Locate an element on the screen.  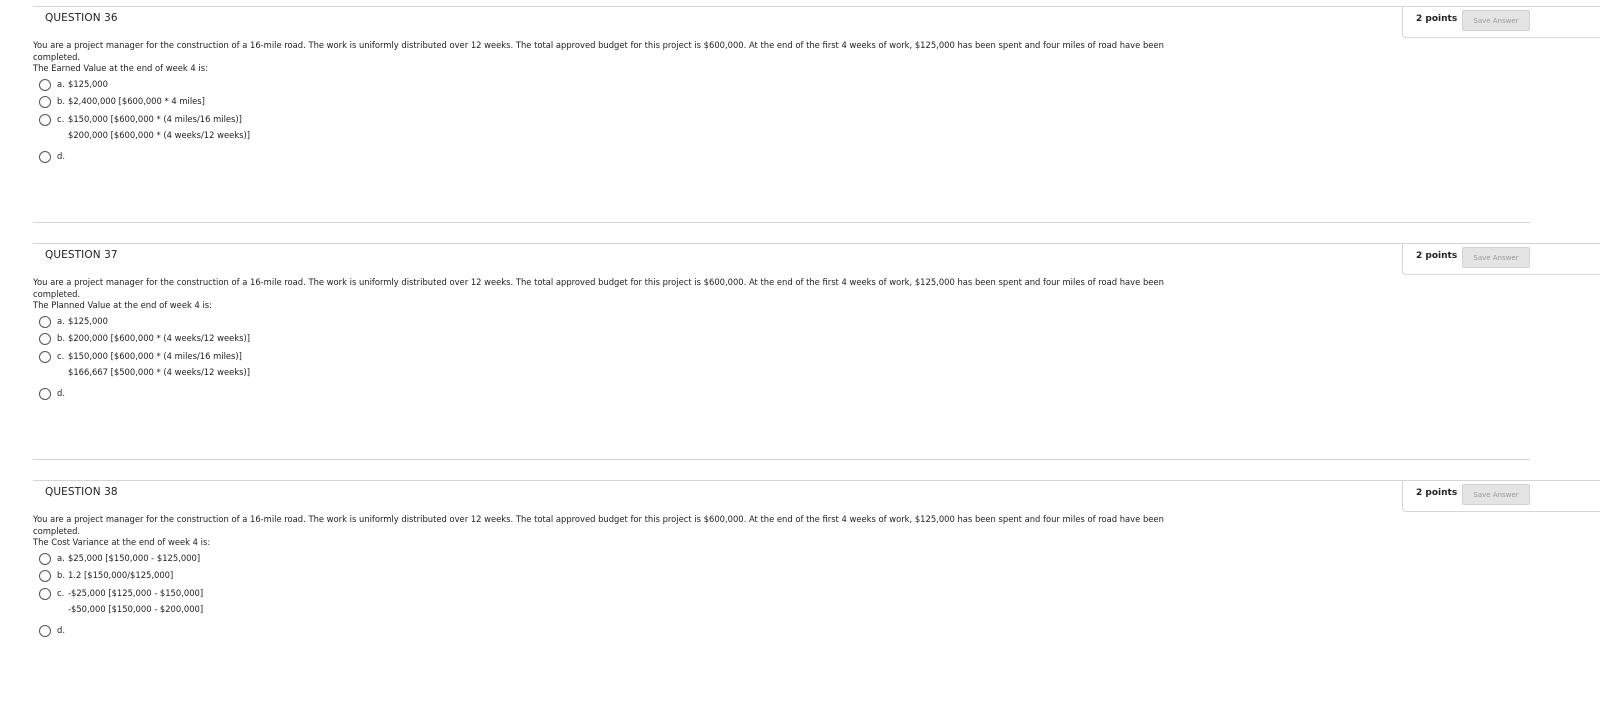
choice-extra-text: $166,667 [$500,000 * (4 weeks/12 weeks)] is located at coordinates (159, 372).